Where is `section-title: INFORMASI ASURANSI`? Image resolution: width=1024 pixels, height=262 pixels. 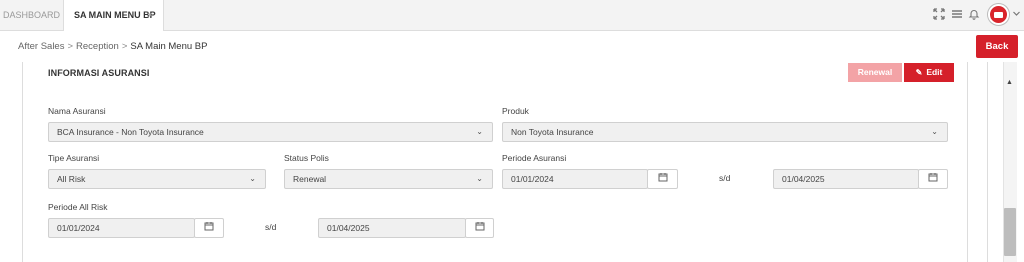
section-title: INFORMASI ASURANSI is located at coordinates (99, 73).